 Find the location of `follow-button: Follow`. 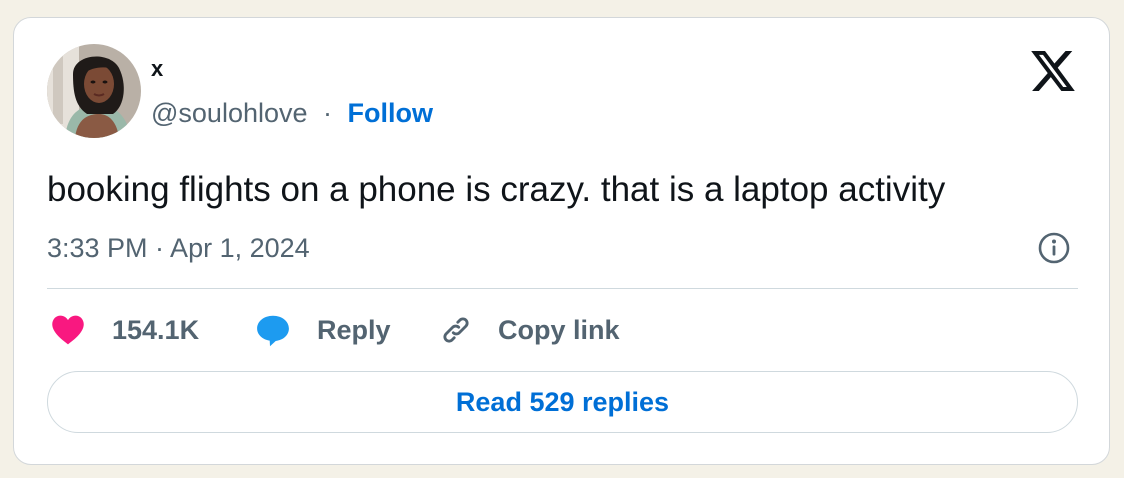

follow-button: Follow is located at coordinates (390, 113).